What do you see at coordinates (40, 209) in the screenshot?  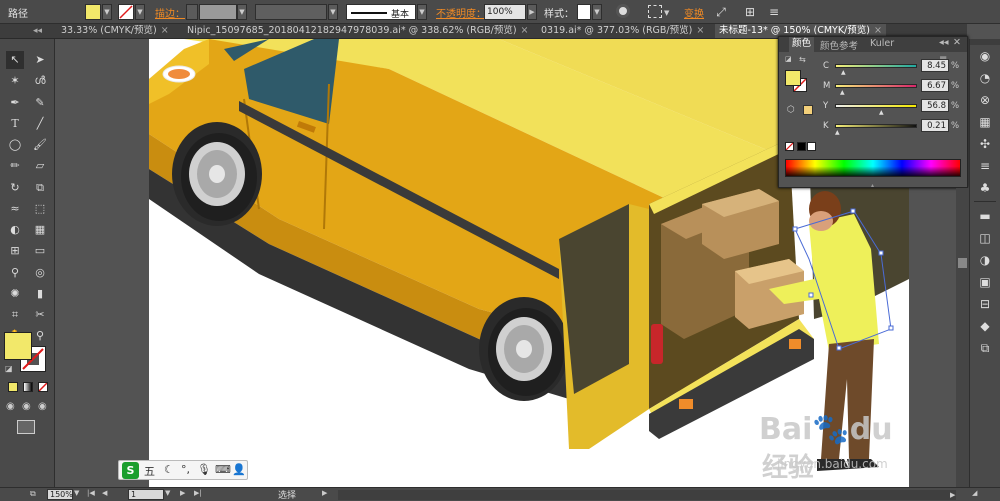 I see `free-transform-tool-icon: ⬚` at bounding box center [40, 209].